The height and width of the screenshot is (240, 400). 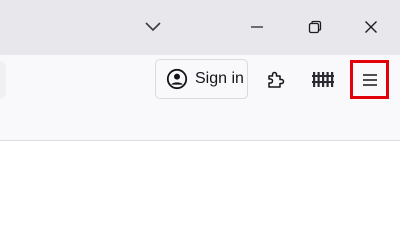 I want to click on open-application-menu-button, so click(x=369, y=79).